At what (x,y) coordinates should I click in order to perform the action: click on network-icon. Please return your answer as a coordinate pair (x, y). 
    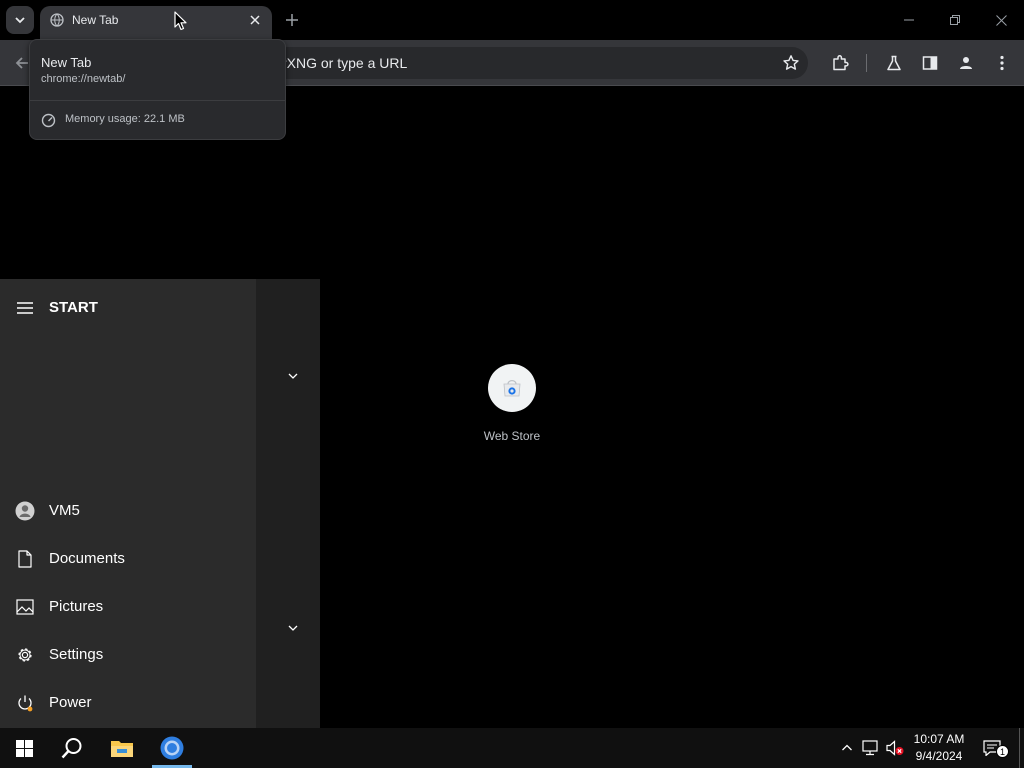
    Looking at the image, I should click on (870, 748).